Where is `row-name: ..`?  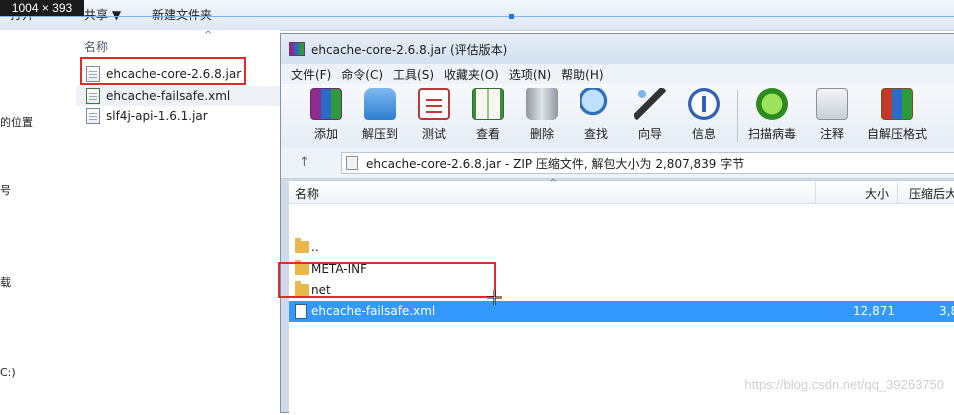
row-name: .. is located at coordinates (315, 247).